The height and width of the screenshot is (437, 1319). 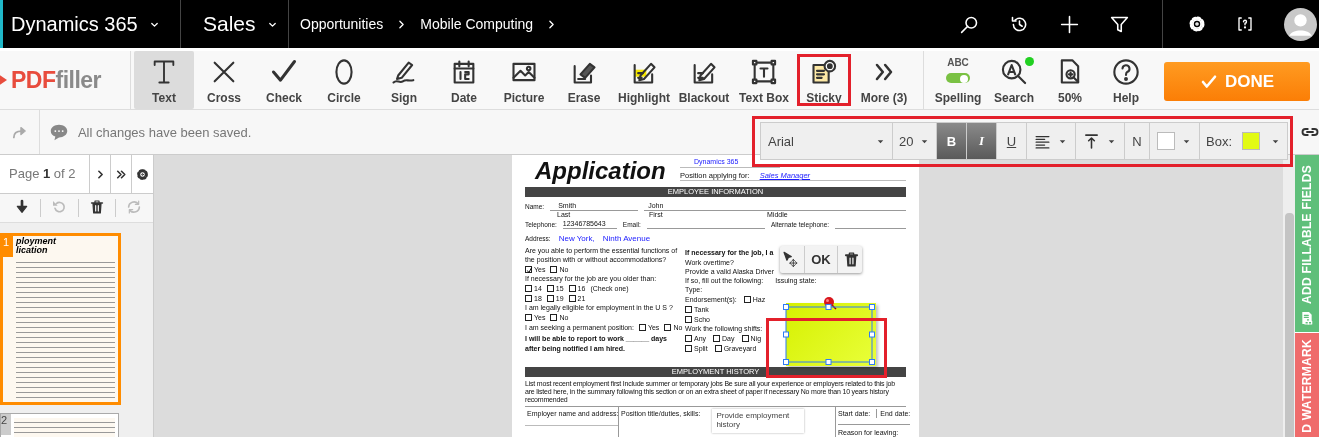 I want to click on erase-tool: Erase, so click(x=584, y=80).